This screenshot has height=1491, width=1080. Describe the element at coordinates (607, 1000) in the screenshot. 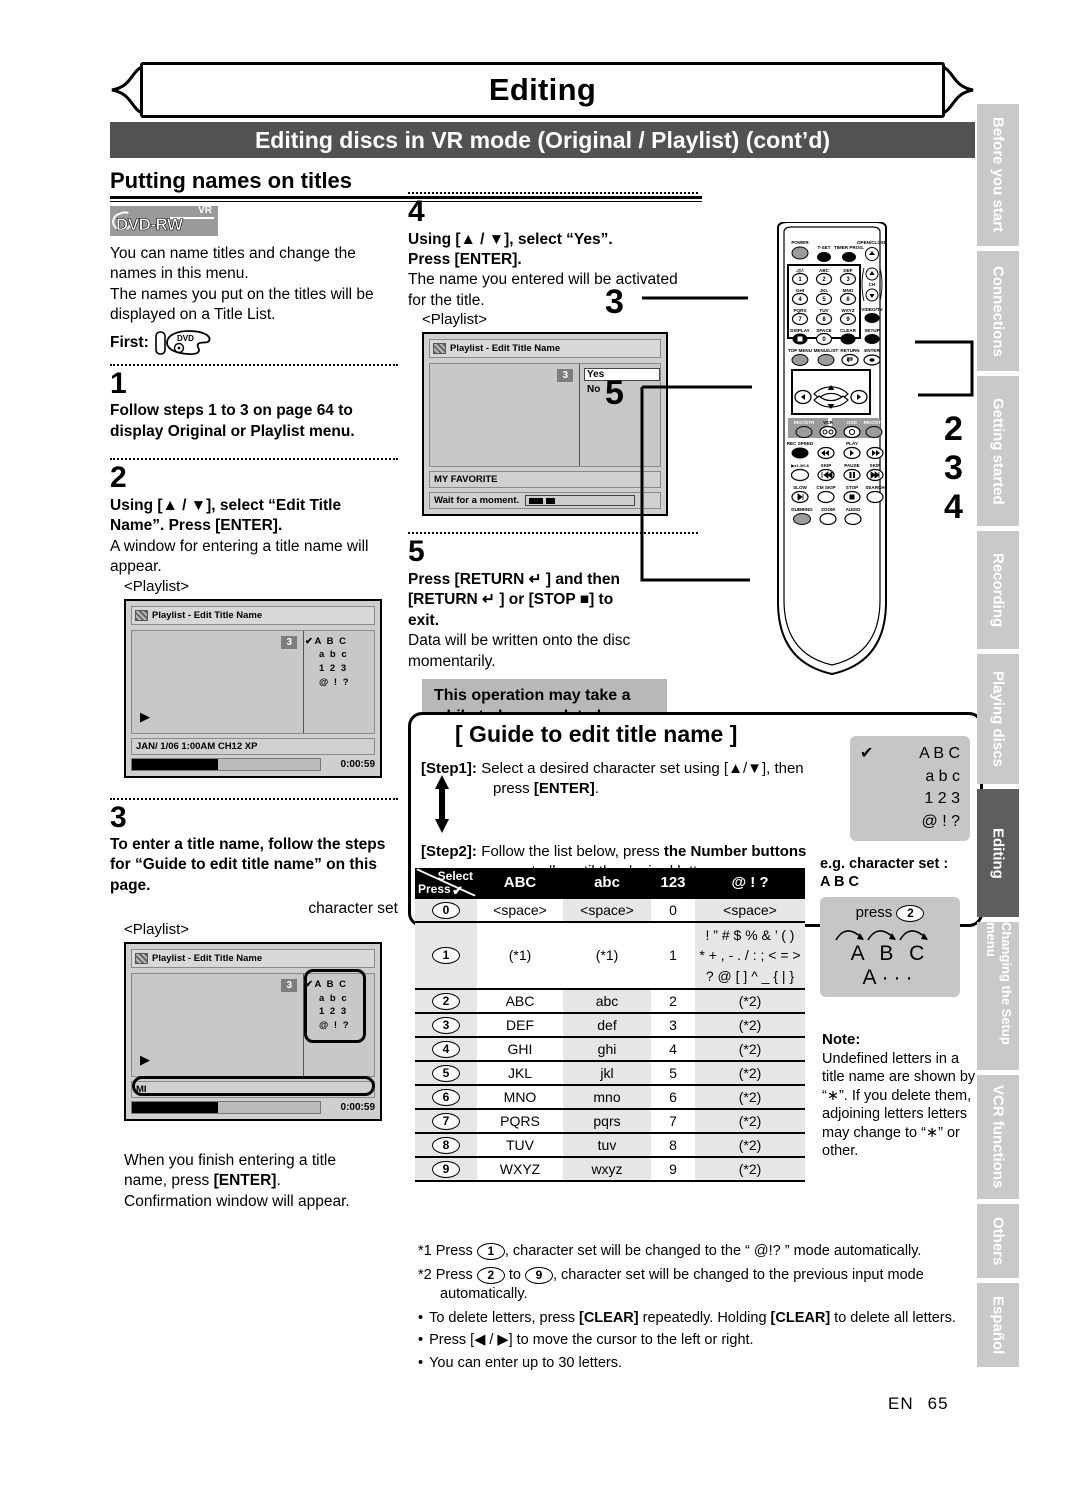

I see `cell-abc-lower: abc` at that location.